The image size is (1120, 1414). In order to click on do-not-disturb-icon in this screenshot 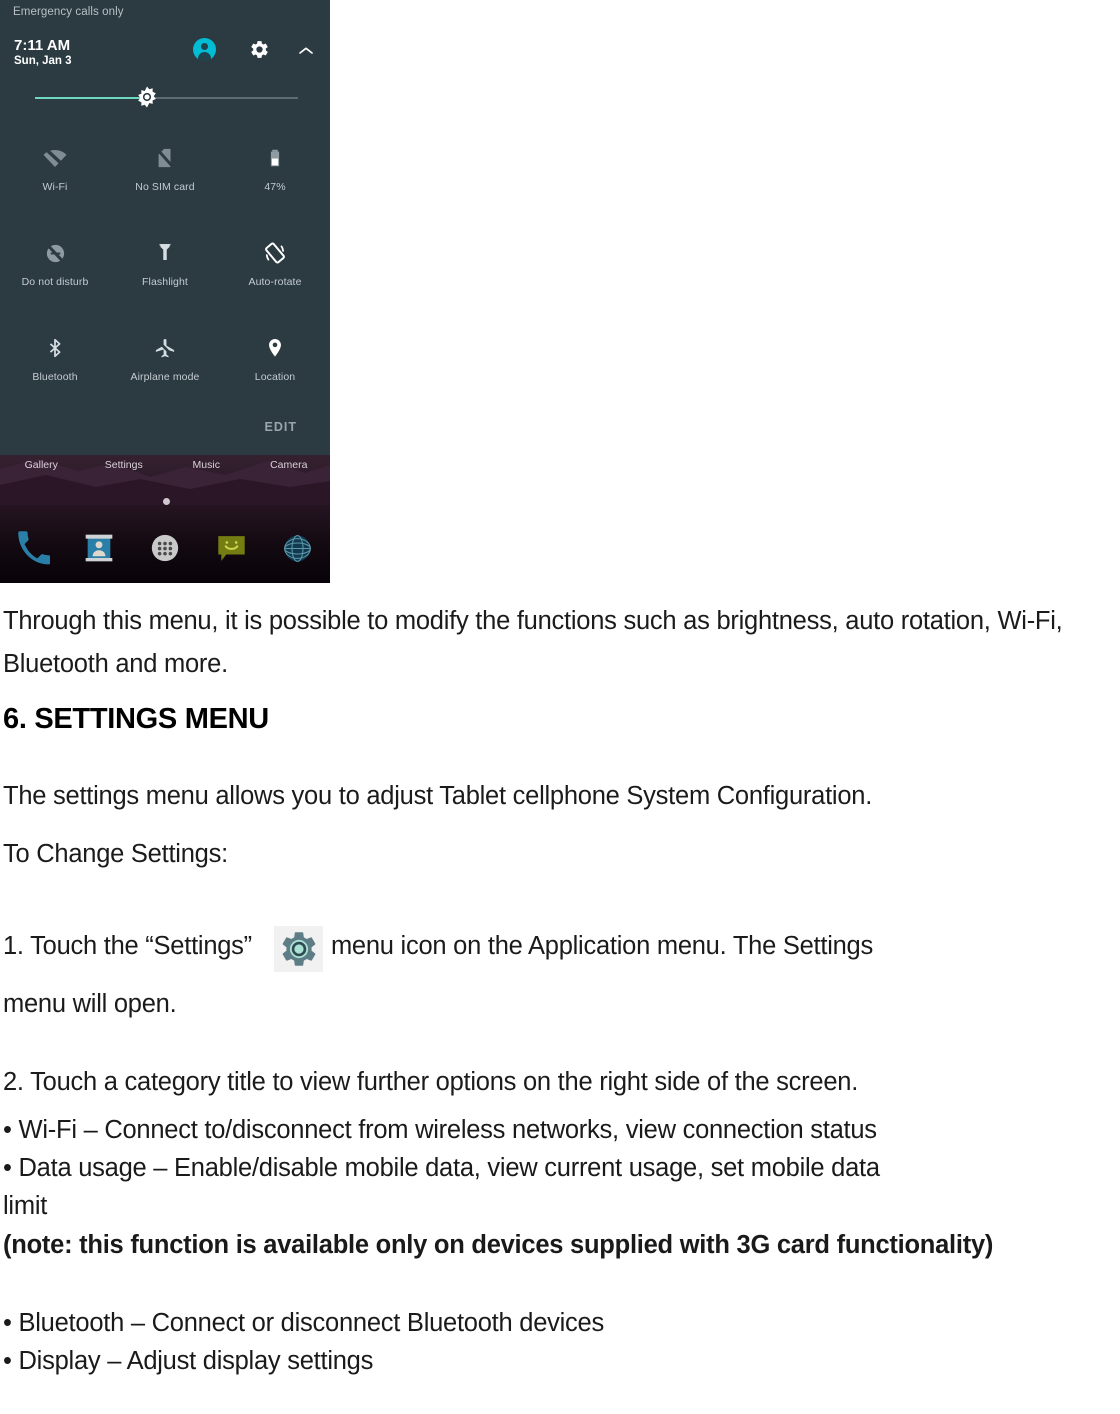, I will do `click(55, 253)`.